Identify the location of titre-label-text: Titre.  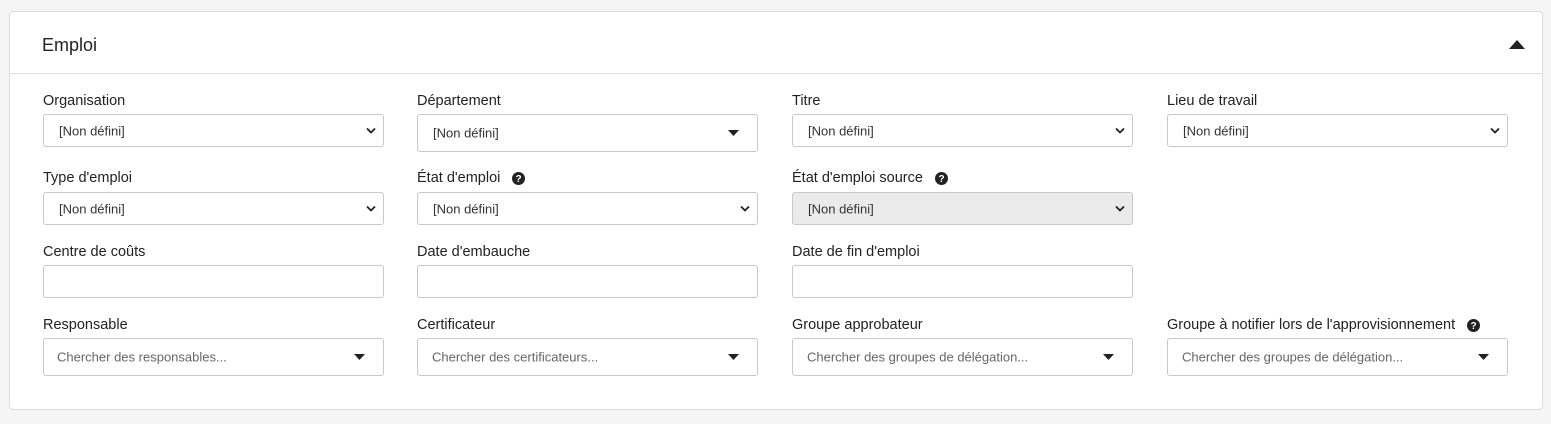
(806, 101).